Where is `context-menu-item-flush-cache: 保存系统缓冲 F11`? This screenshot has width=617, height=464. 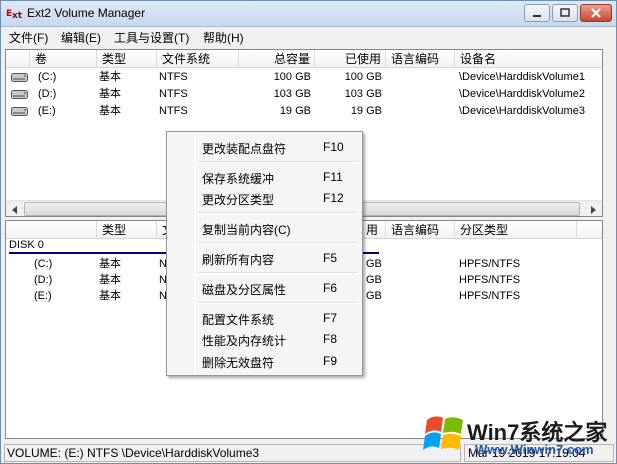
context-menu-item-flush-cache: 保存系统缓冲 F11 is located at coordinates (264, 177).